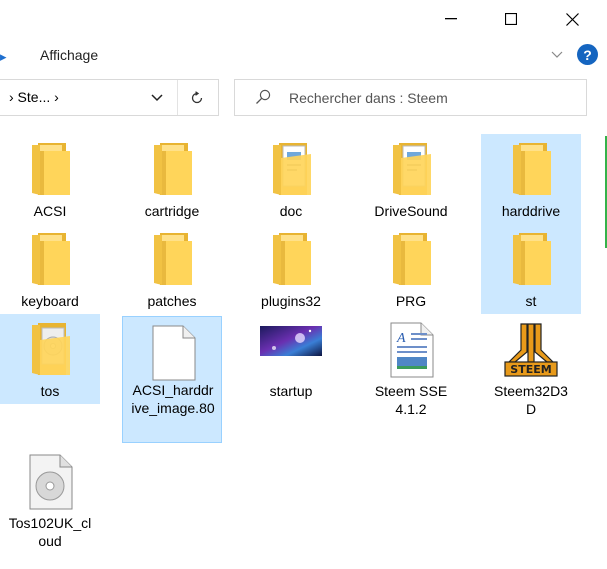 This screenshot has width=607, height=569. Describe the element at coordinates (69, 55) in the screenshot. I see `tab-affichage: Affichage` at that location.